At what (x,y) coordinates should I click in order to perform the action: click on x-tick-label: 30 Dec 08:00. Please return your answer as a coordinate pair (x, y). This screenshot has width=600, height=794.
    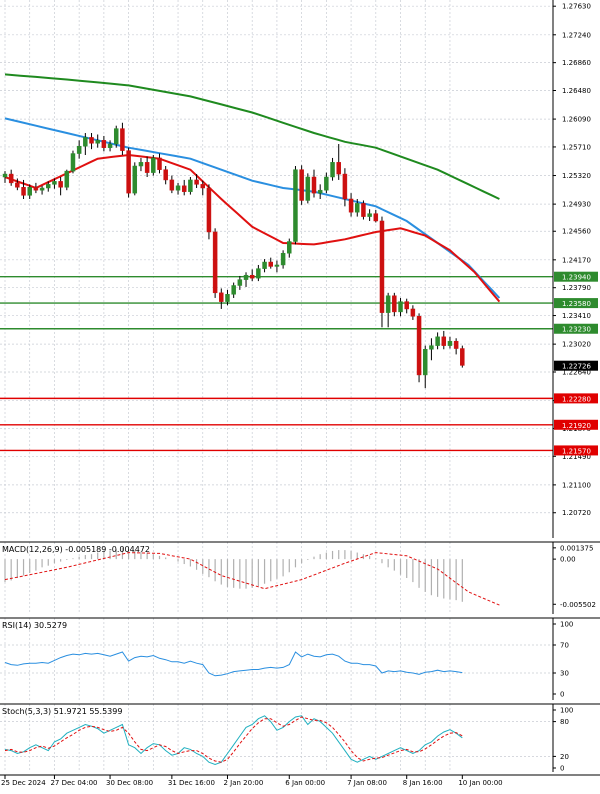
    Looking at the image, I should click on (129, 783).